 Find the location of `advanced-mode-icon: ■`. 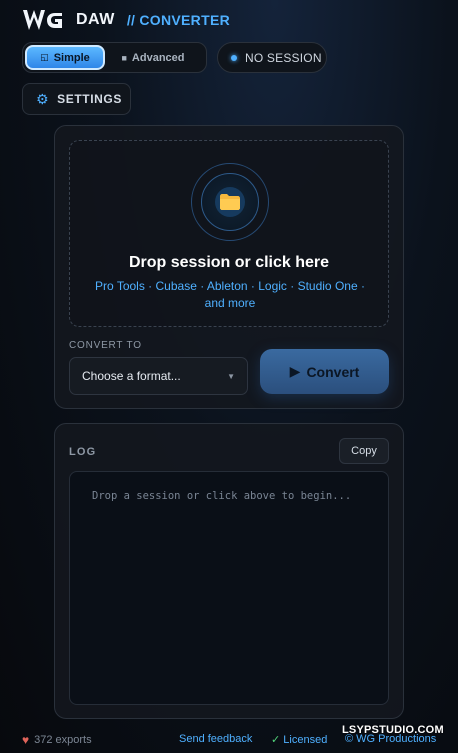

advanced-mode-icon: ■ is located at coordinates (124, 57).